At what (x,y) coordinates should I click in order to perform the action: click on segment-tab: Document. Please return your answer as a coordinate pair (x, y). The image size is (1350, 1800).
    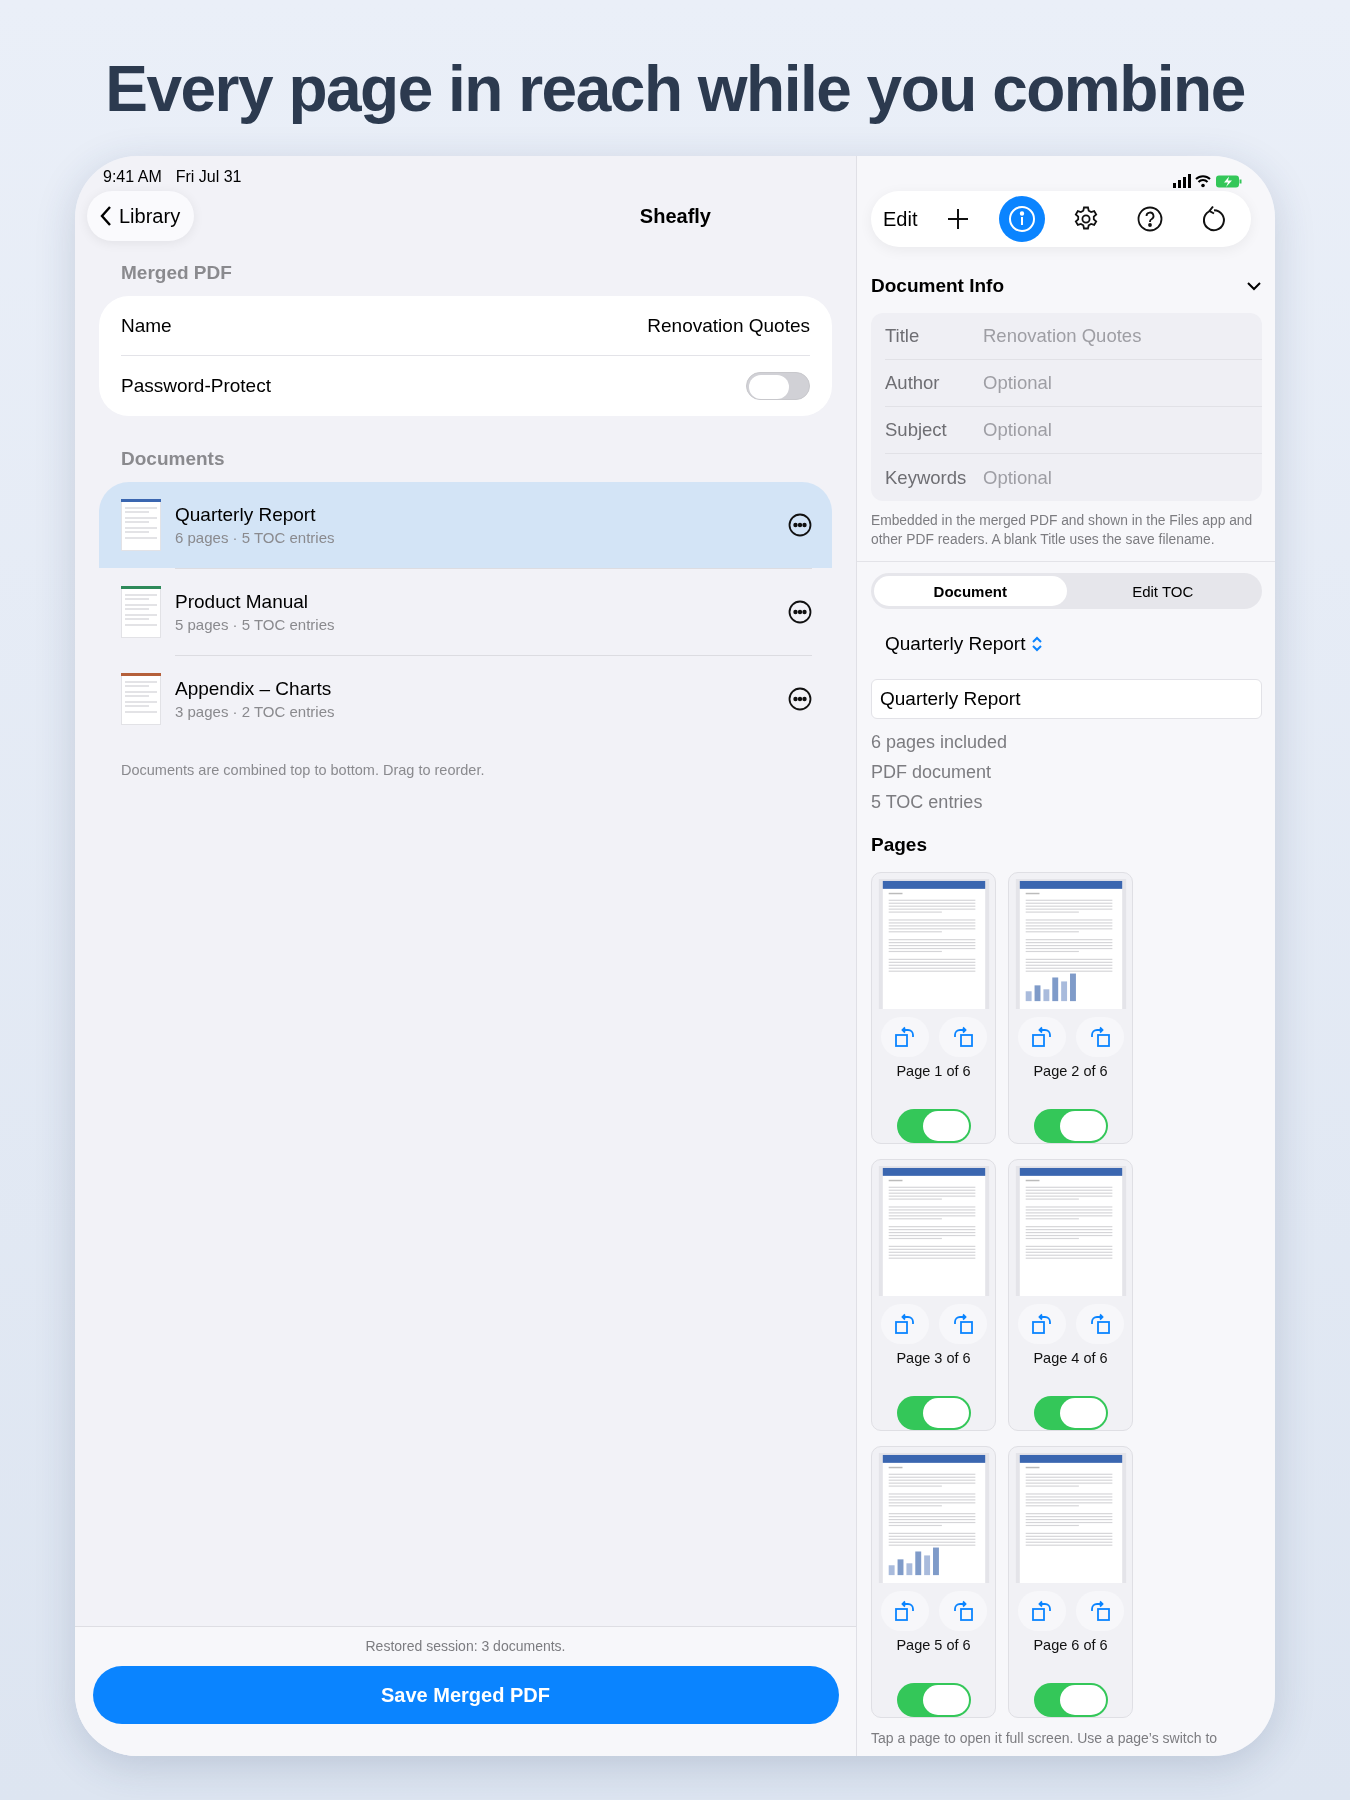
    Looking at the image, I should click on (970, 591).